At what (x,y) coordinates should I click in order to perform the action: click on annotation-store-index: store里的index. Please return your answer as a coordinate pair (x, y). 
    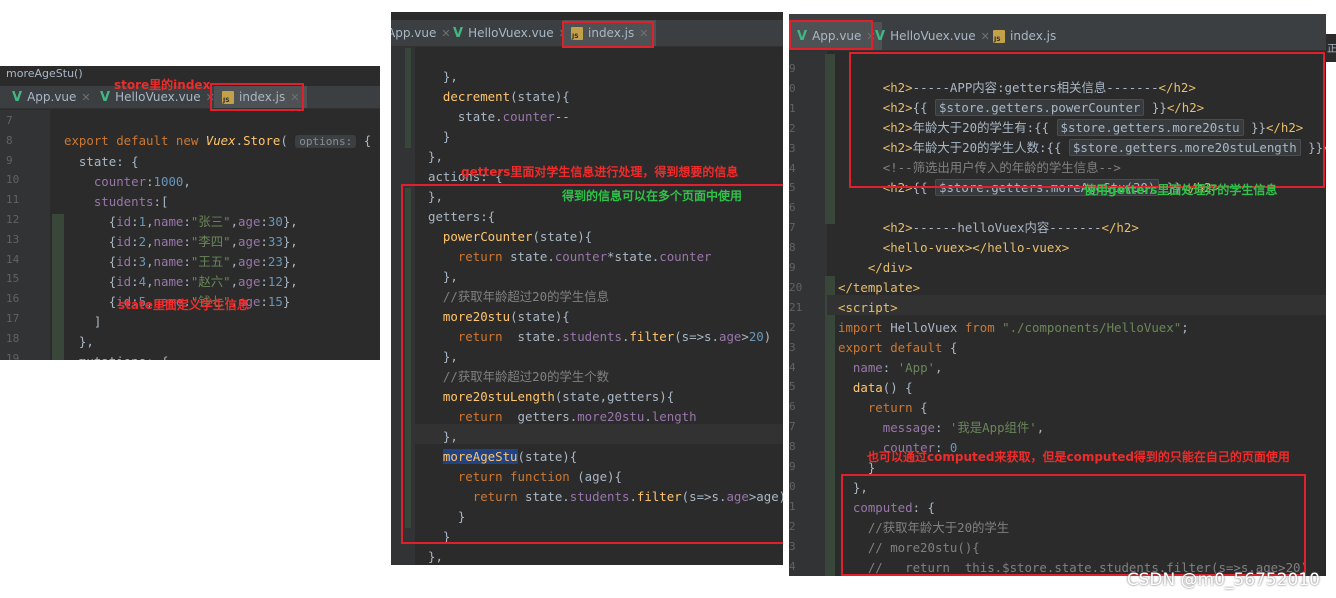
    Looking at the image, I should click on (162, 85).